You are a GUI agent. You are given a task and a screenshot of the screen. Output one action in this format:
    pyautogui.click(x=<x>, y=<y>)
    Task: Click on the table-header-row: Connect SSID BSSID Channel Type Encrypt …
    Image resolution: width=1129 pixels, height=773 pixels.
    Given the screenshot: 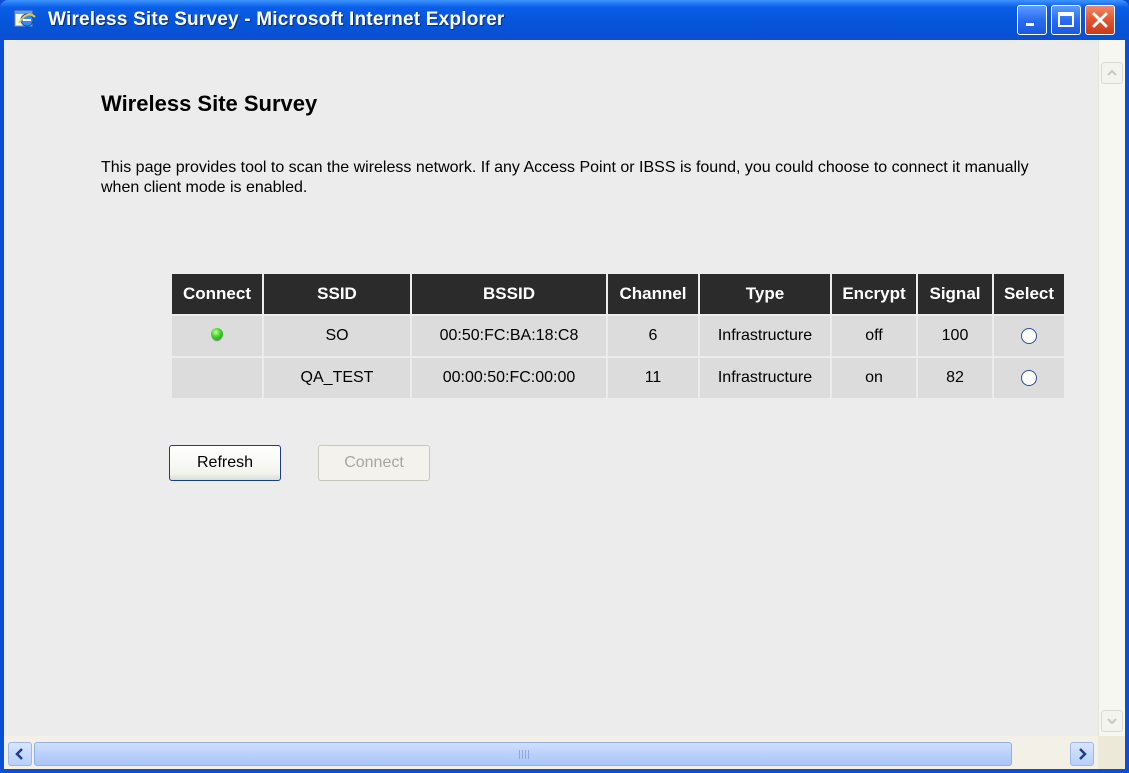 What is the action you would take?
    pyautogui.click(x=618, y=294)
    